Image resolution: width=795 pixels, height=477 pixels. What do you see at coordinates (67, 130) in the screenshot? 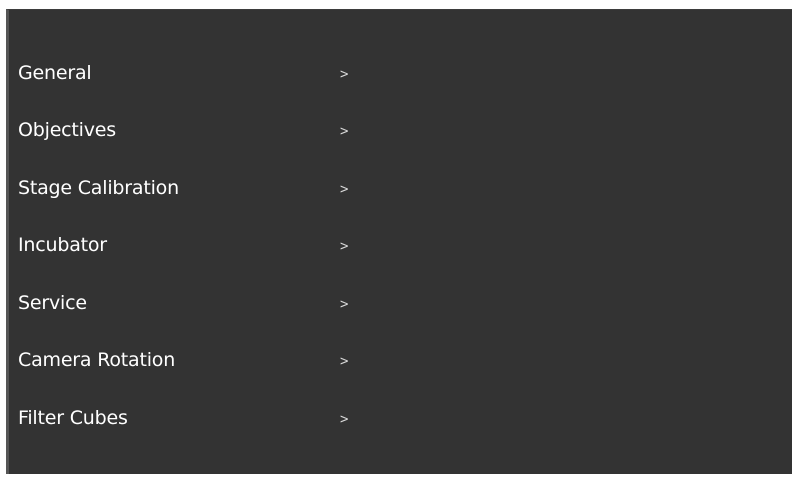
I see `menu-item-label: Objectives` at bounding box center [67, 130].